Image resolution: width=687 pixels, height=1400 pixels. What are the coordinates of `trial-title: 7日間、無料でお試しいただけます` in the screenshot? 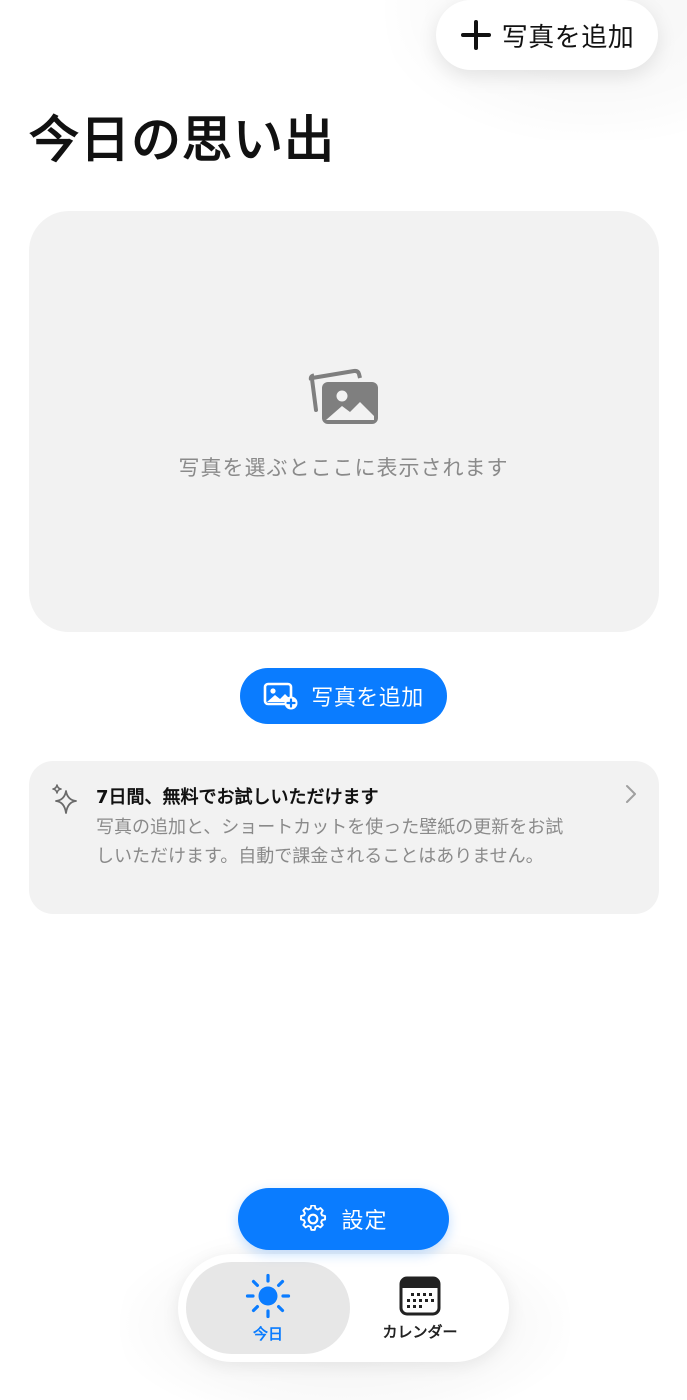 It's located at (237, 797).